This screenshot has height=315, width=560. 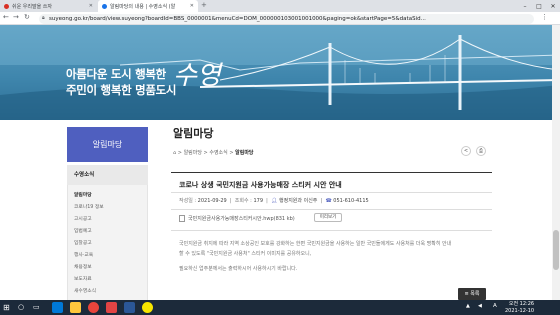 What do you see at coordinates (539, 6) in the screenshot?
I see `maximize-icon: □` at bounding box center [539, 6].